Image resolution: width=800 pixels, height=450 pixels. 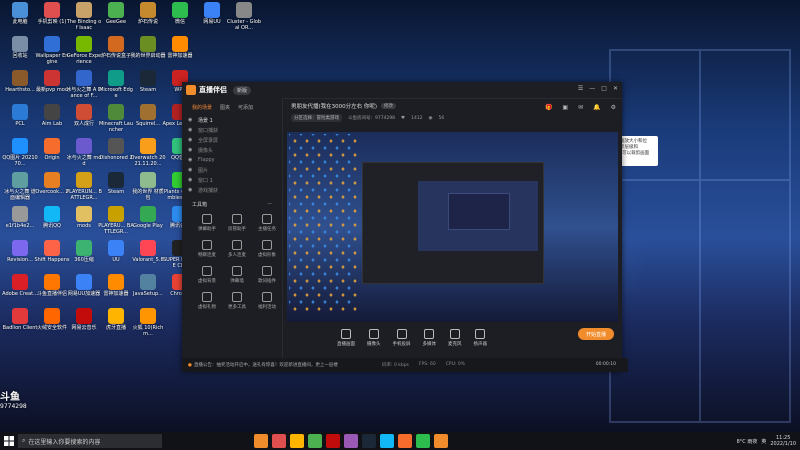 I want to click on tool-button: 虚拟礼物, so click(x=207, y=301).